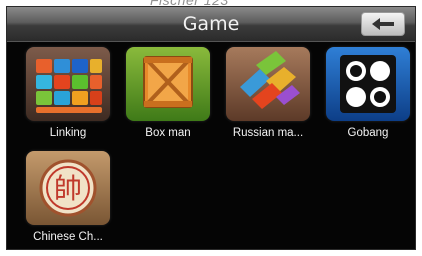 The height and width of the screenshot is (256, 422). What do you see at coordinates (368, 133) in the screenshot?
I see `app-label: Gobang` at bounding box center [368, 133].